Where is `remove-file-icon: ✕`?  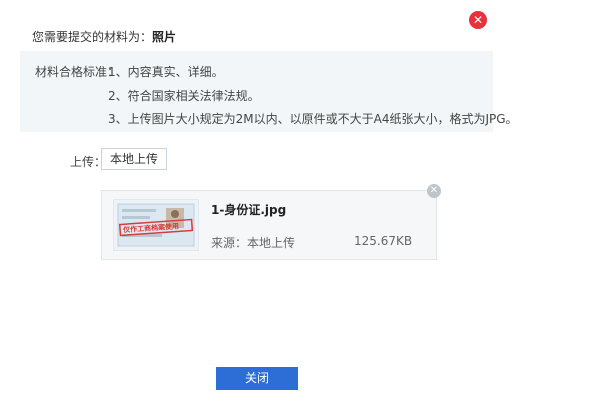 remove-file-icon: ✕ is located at coordinates (434, 191).